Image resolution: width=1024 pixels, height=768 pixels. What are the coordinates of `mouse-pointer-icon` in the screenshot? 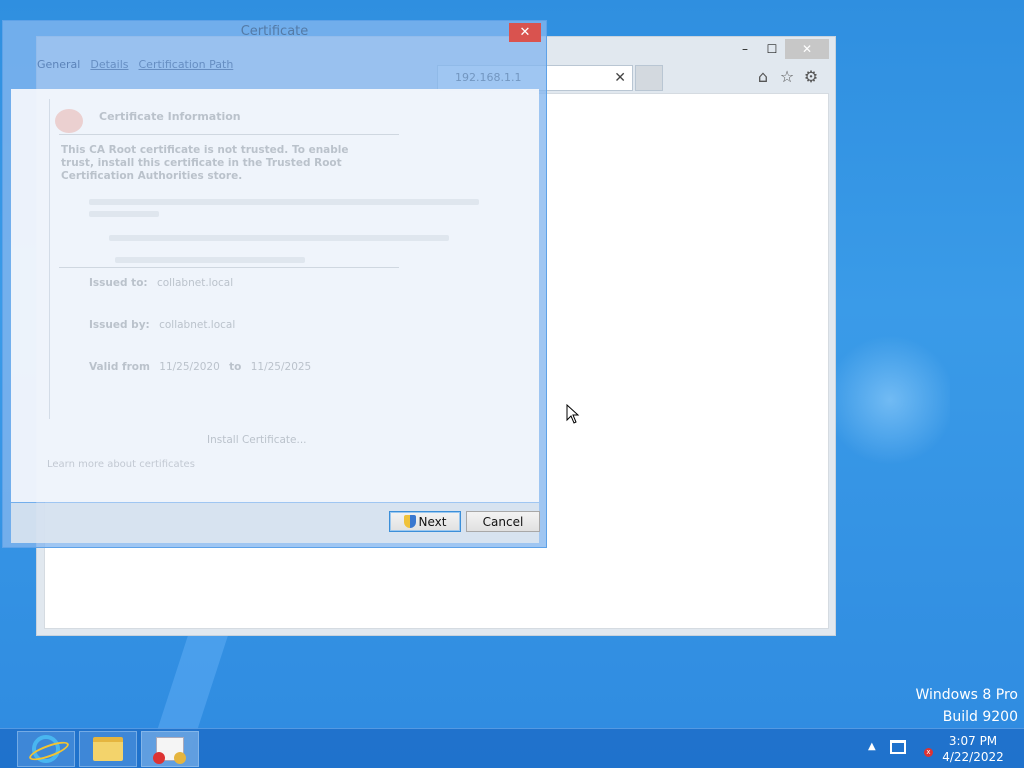 It's located at (573, 414).